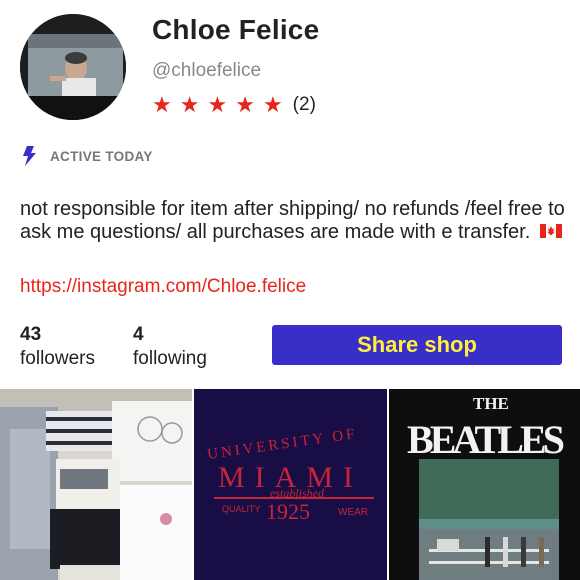 This screenshot has height=580, width=580. What do you see at coordinates (29, 156) in the screenshot?
I see `lightning-bolt-icon` at bounding box center [29, 156].